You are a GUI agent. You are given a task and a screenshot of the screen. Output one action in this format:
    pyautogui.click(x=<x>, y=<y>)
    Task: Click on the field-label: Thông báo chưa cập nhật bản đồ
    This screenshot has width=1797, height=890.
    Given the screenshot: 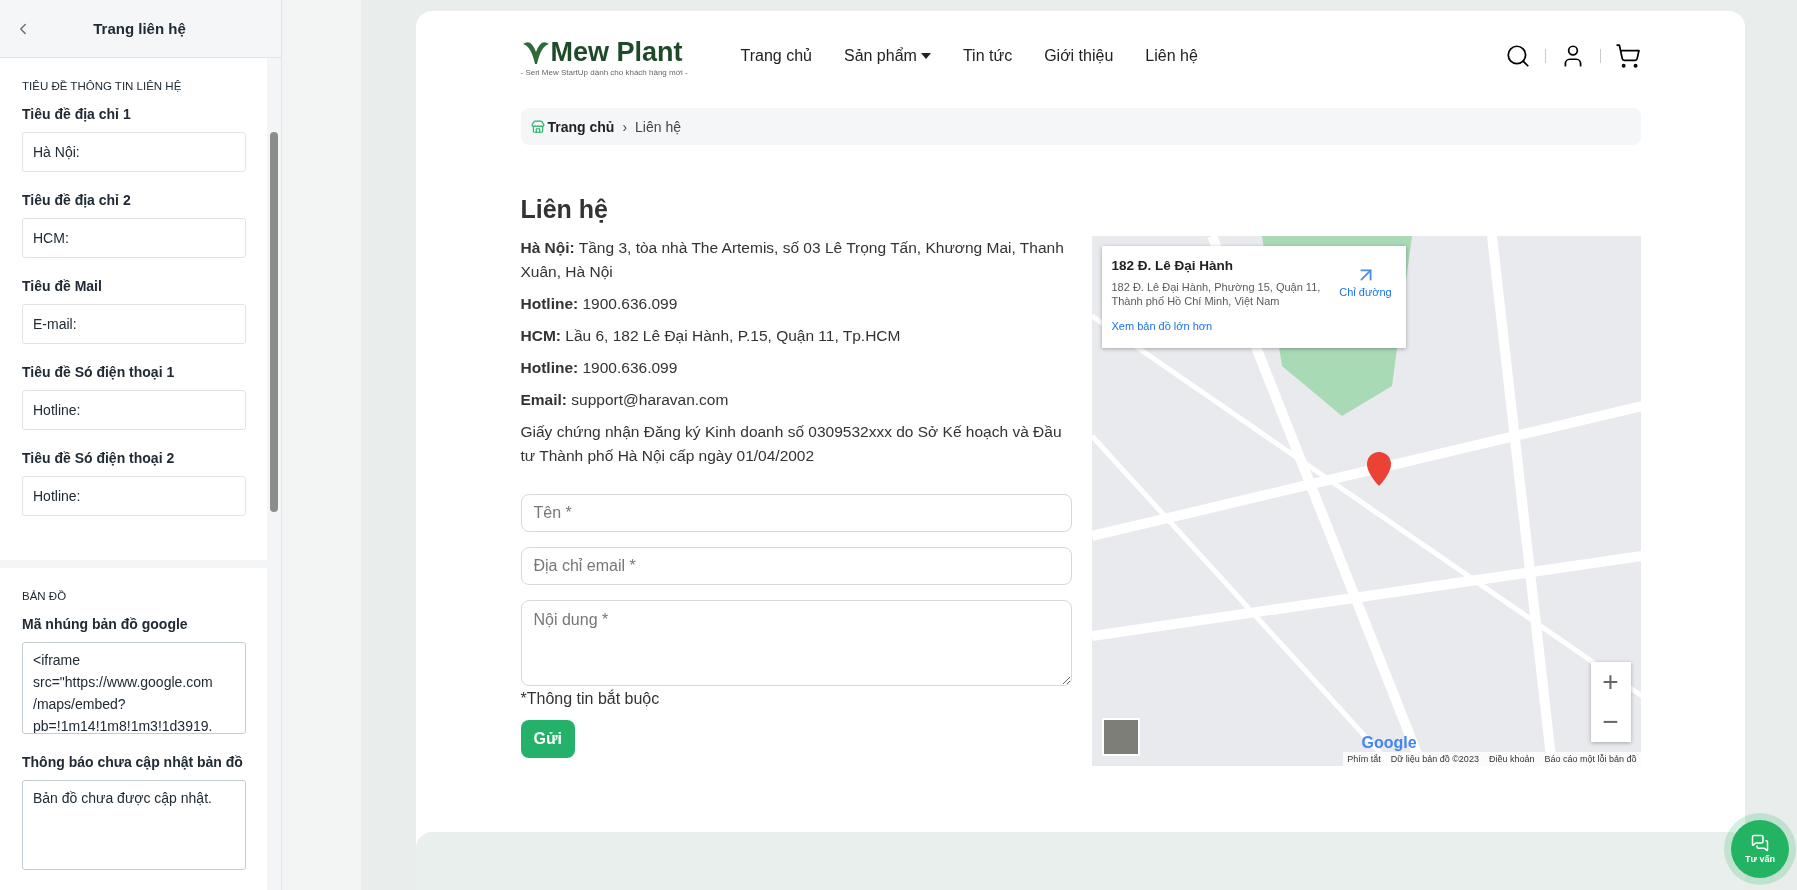 What is the action you would take?
    pyautogui.click(x=133, y=762)
    